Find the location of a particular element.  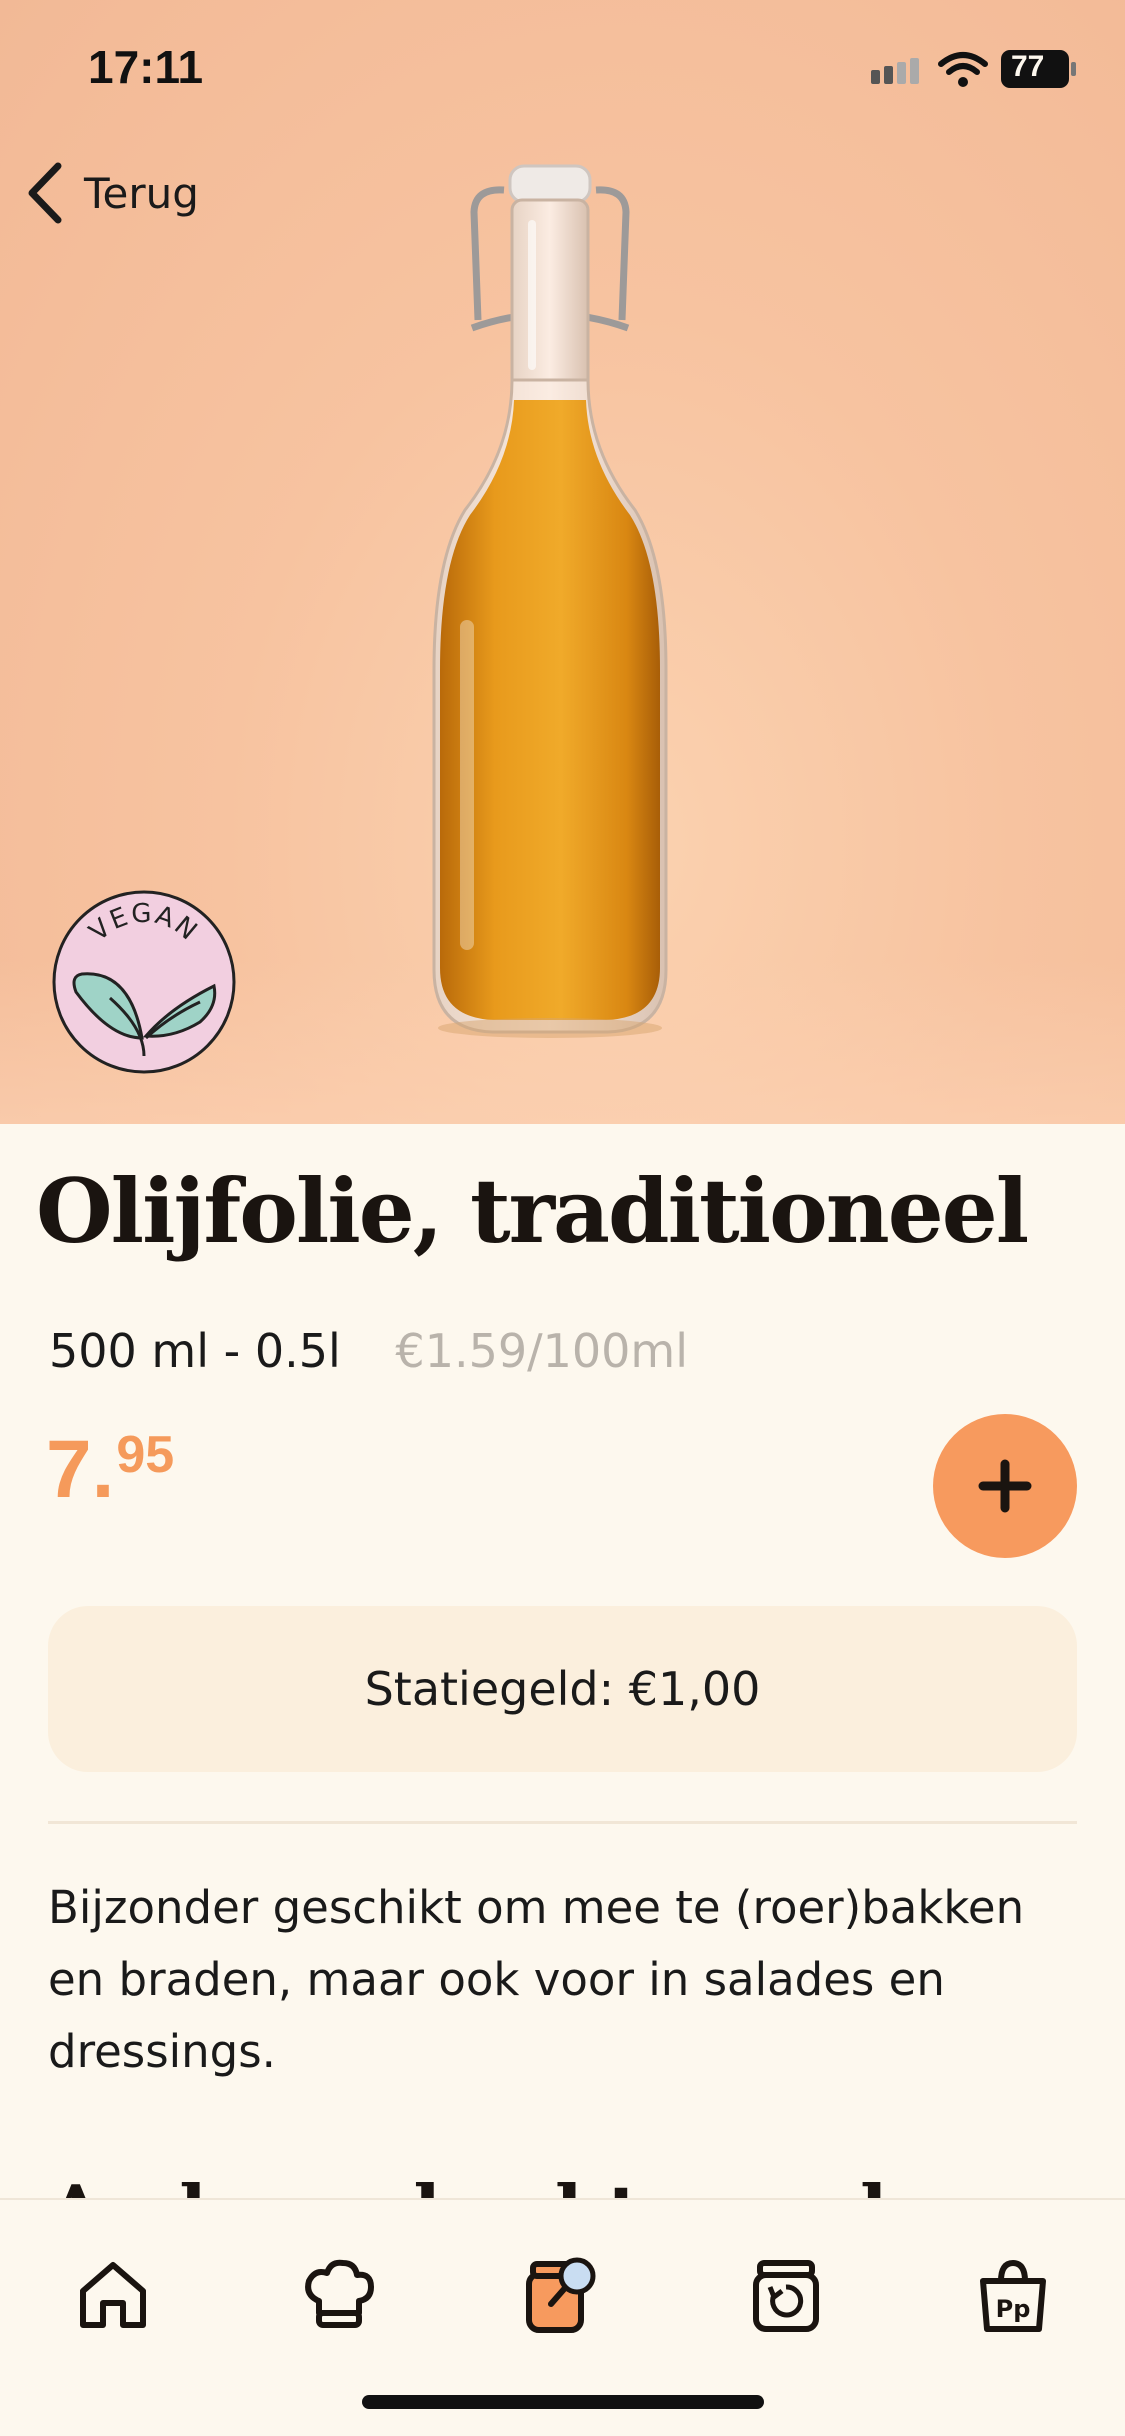

jar-return-icon is located at coordinates (786, 2296).